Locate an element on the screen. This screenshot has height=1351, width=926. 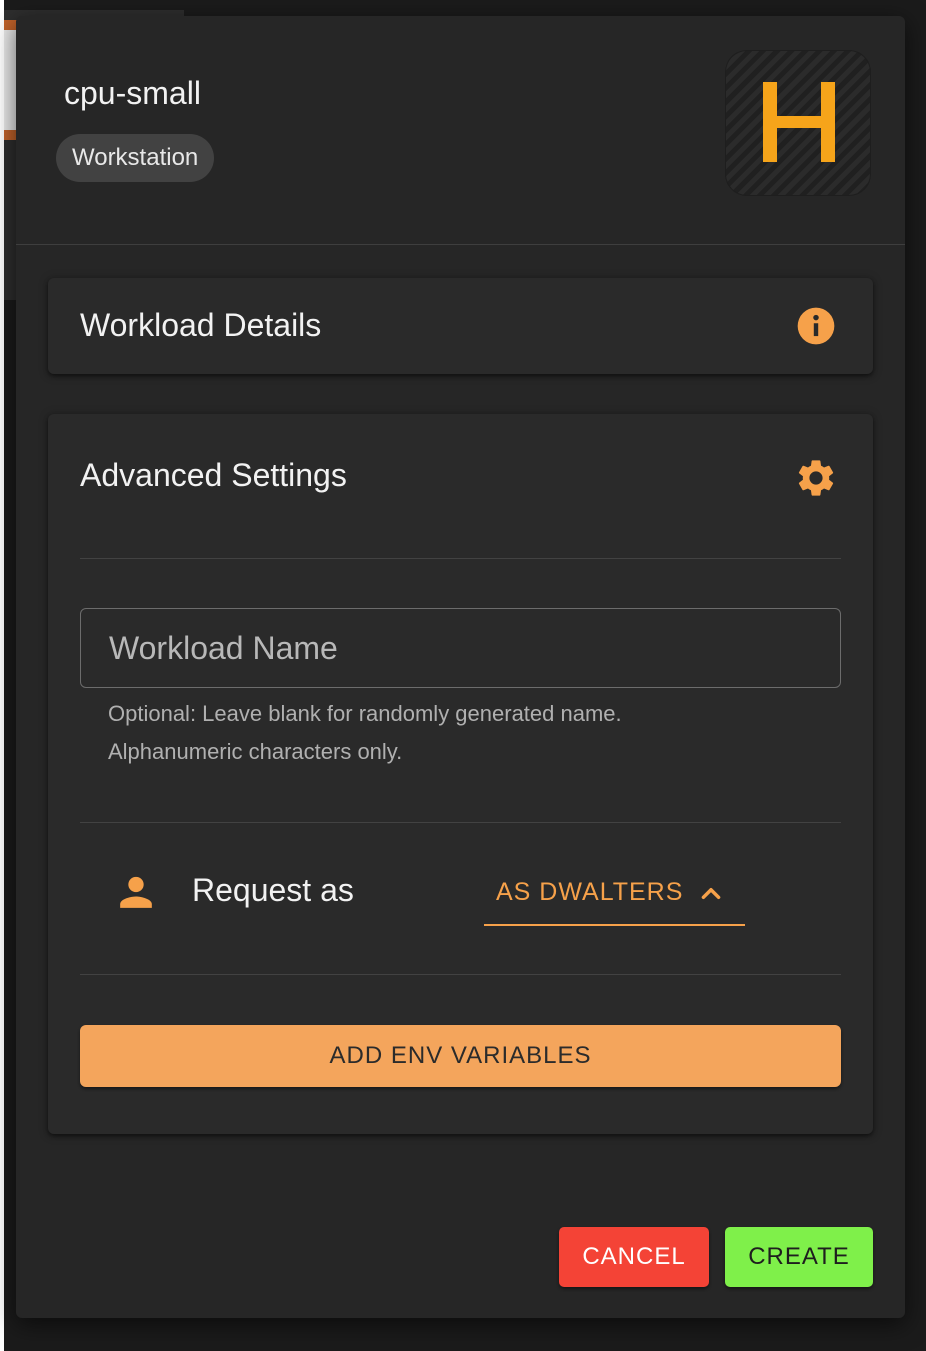
gear-icon is located at coordinates (816, 478).